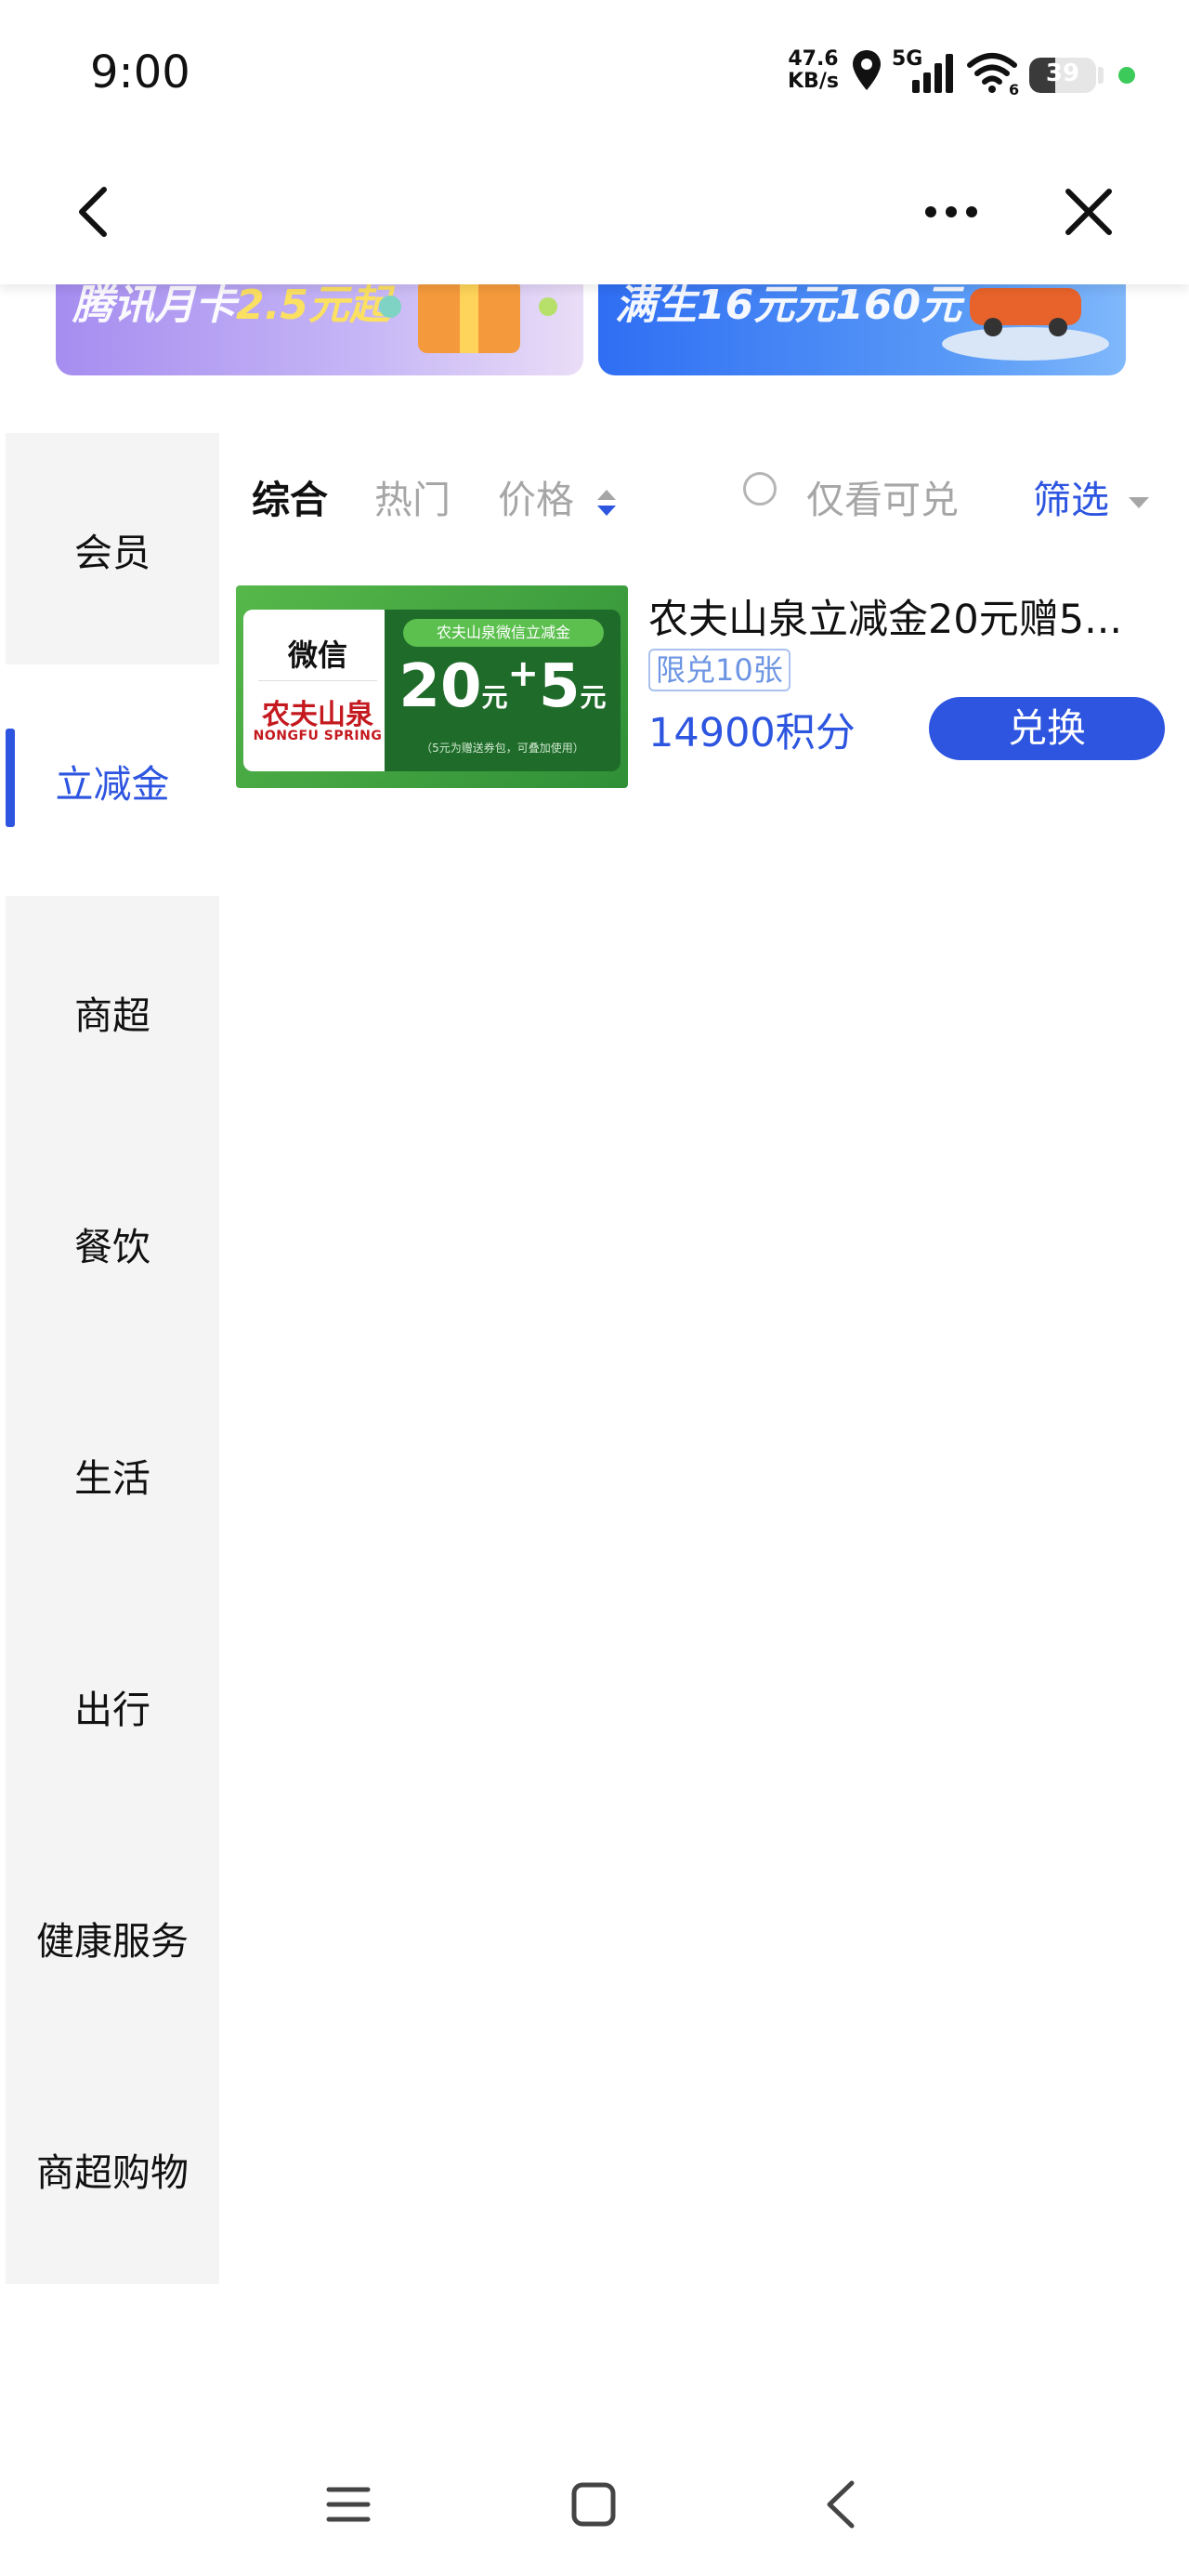 The width and height of the screenshot is (1189, 2576). Describe the element at coordinates (760, 489) in the screenshot. I see `only-available-radio` at that location.